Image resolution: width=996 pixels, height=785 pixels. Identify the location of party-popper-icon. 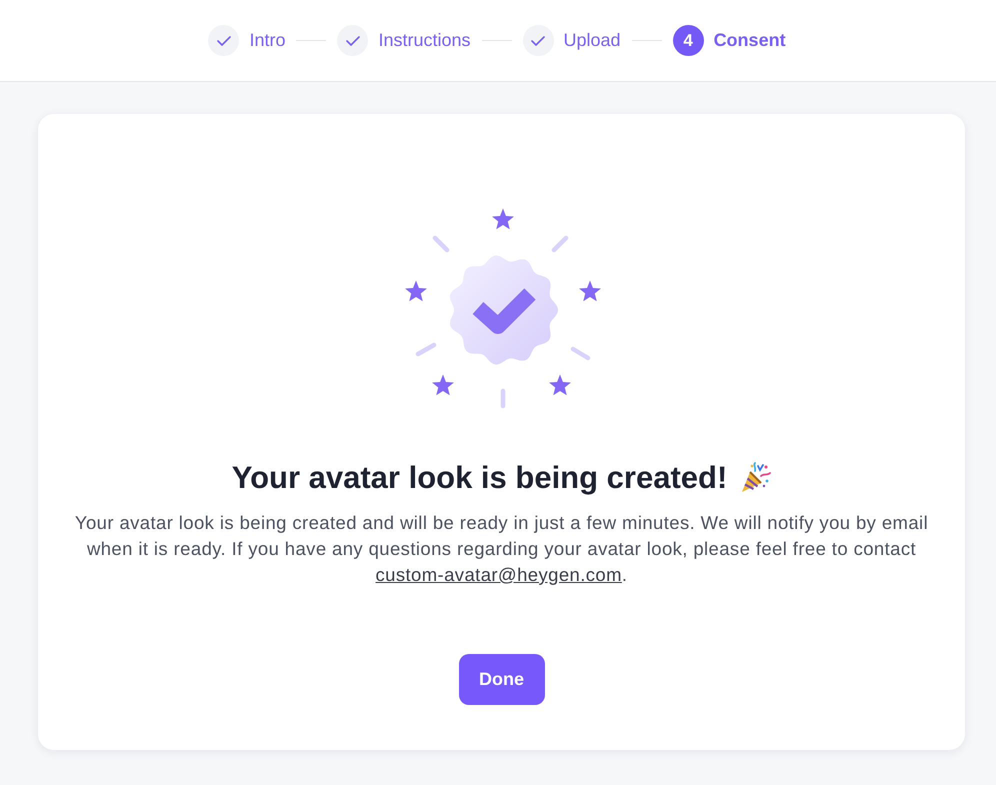
(755, 478).